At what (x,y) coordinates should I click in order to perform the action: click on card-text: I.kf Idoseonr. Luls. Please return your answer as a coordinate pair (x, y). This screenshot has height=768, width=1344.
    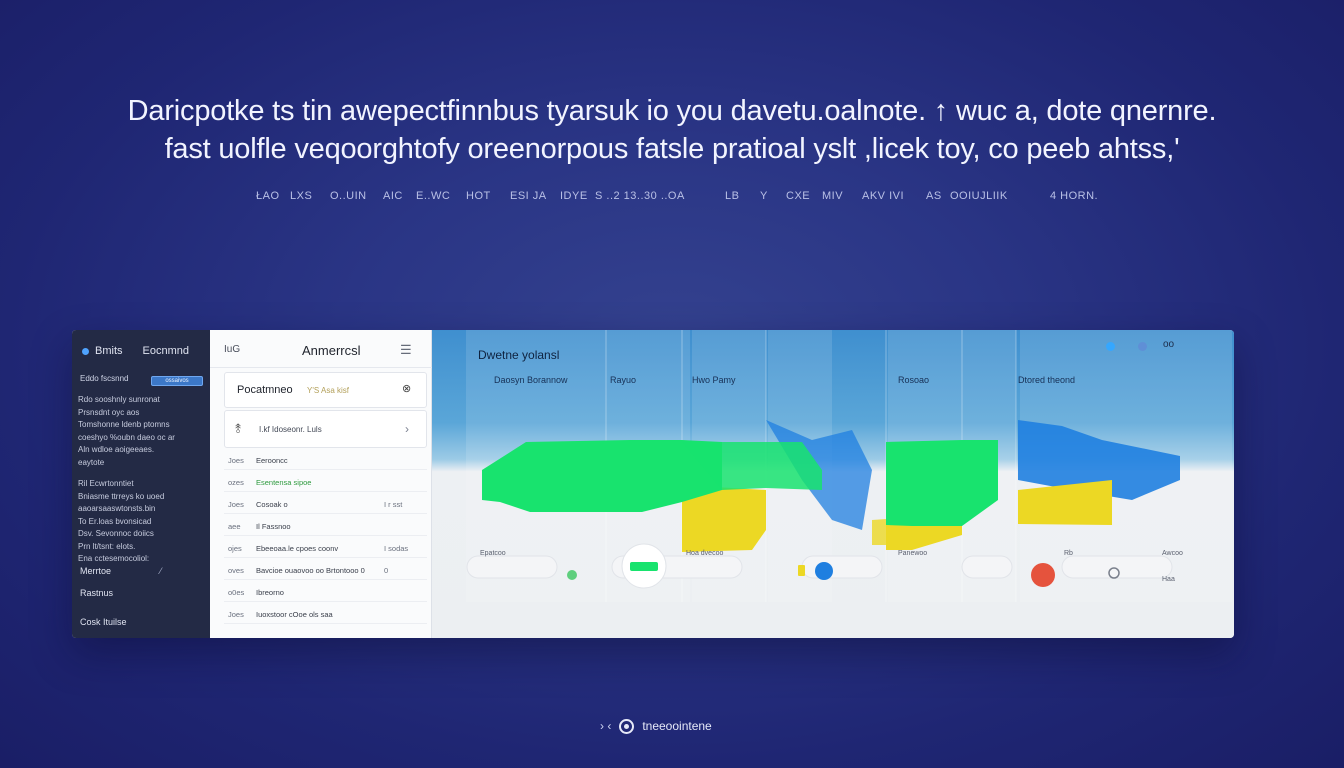
    Looking at the image, I should click on (290, 429).